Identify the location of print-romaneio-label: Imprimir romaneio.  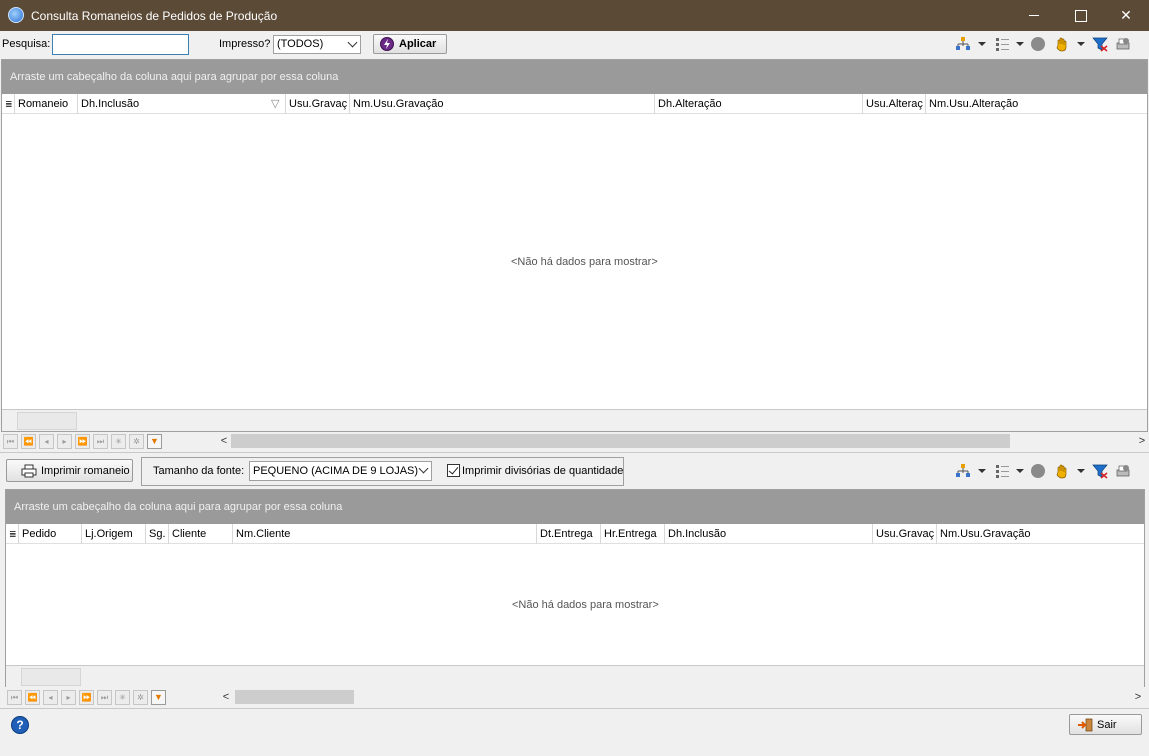
(85, 471).